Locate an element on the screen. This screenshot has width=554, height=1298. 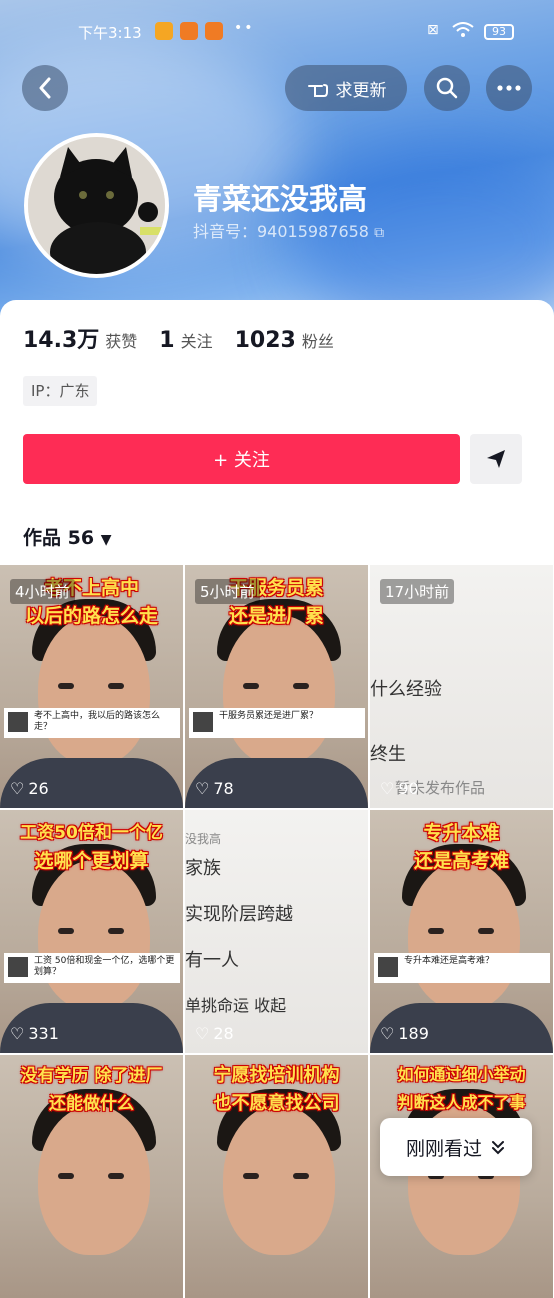
video-likes: ♡ 331 is located at coordinates (34, 1033).